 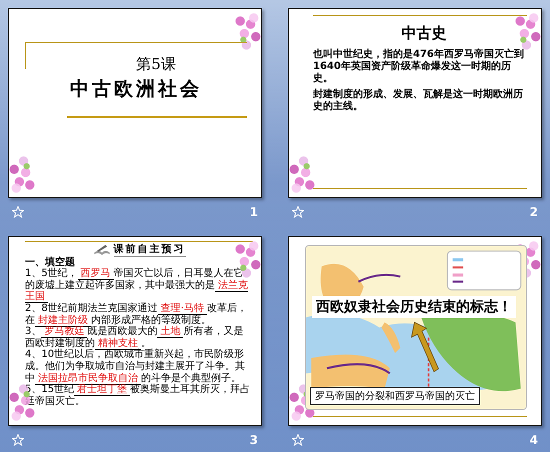 What do you see at coordinates (534, 212) in the screenshot?
I see `slide-number: 2` at bounding box center [534, 212].